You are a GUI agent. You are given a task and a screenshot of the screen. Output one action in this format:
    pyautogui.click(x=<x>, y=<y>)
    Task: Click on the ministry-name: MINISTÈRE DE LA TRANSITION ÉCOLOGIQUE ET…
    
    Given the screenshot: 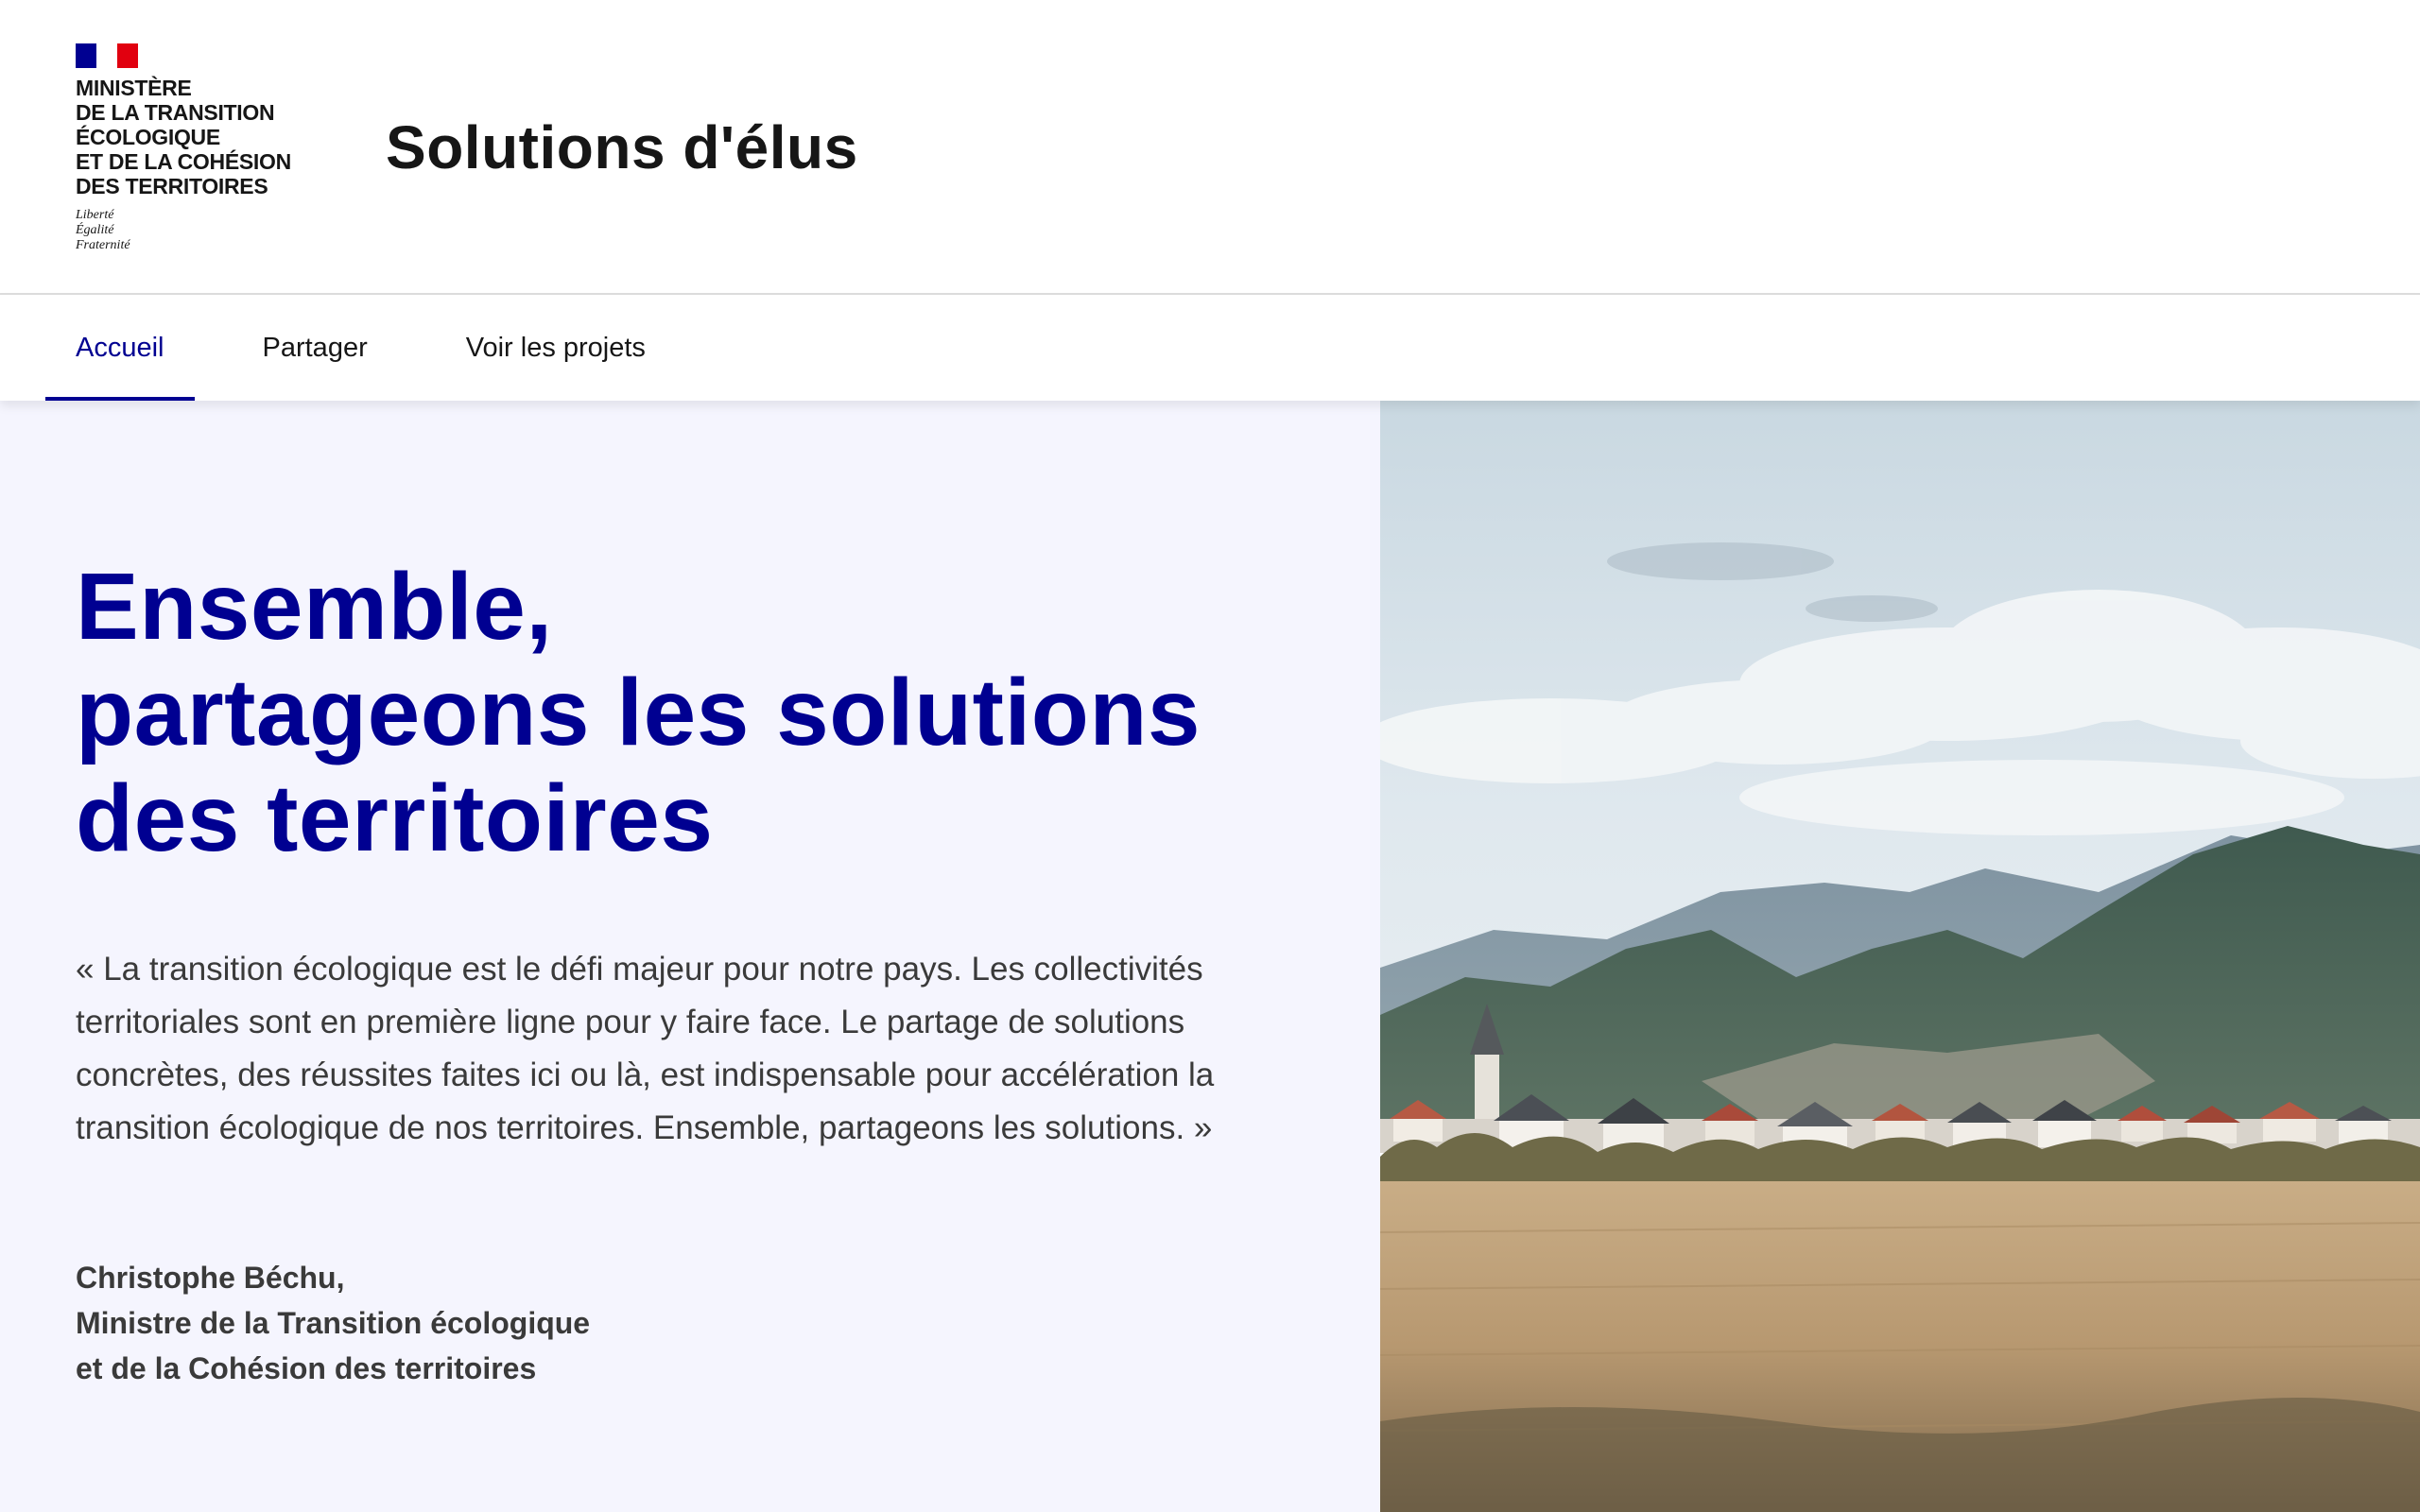 What is the action you would take?
    pyautogui.click(x=183, y=137)
    